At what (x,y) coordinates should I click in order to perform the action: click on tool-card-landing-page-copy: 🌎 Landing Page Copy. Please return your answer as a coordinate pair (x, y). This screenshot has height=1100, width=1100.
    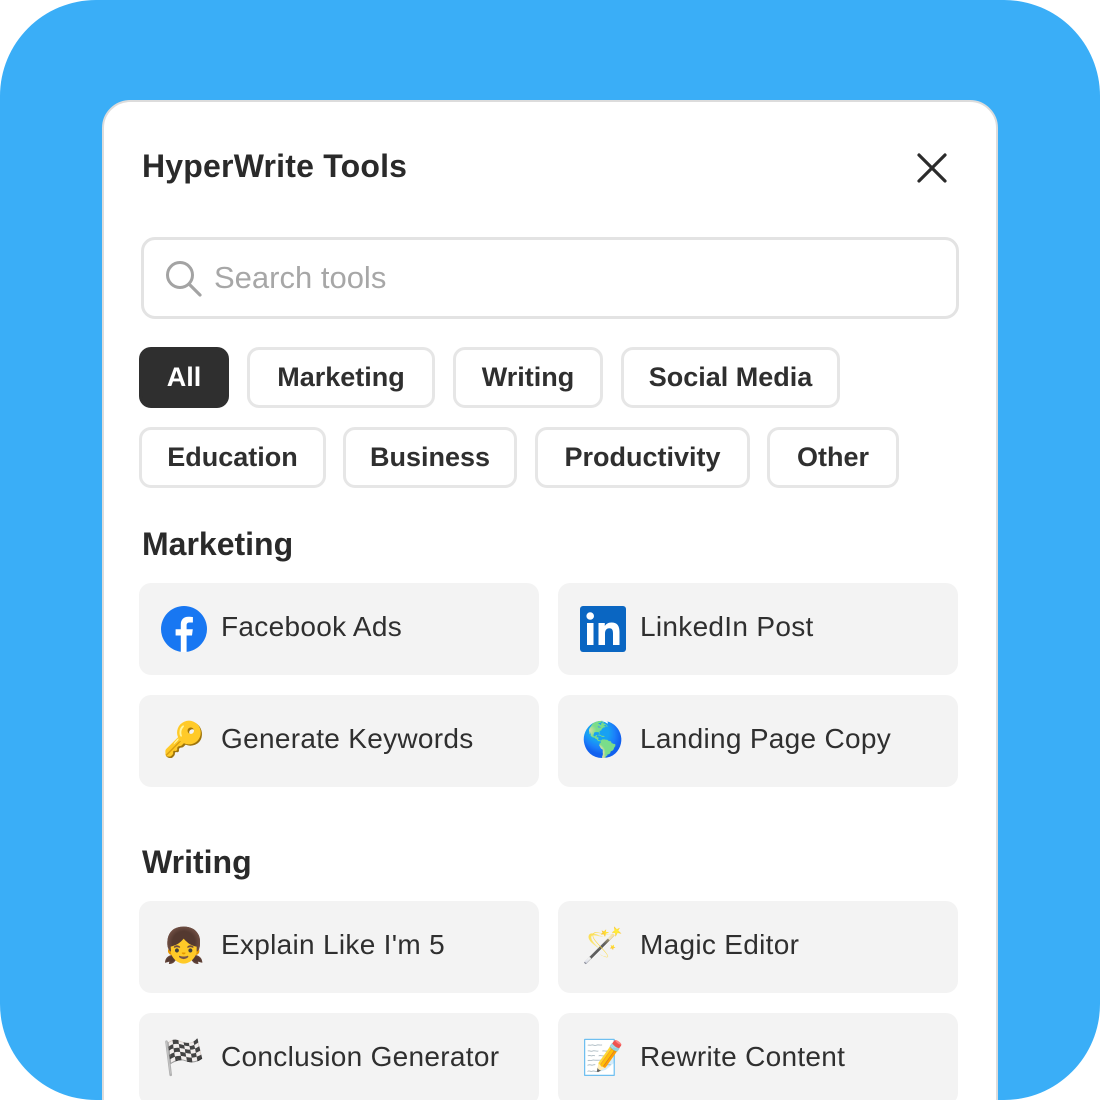
    Looking at the image, I should click on (758, 741).